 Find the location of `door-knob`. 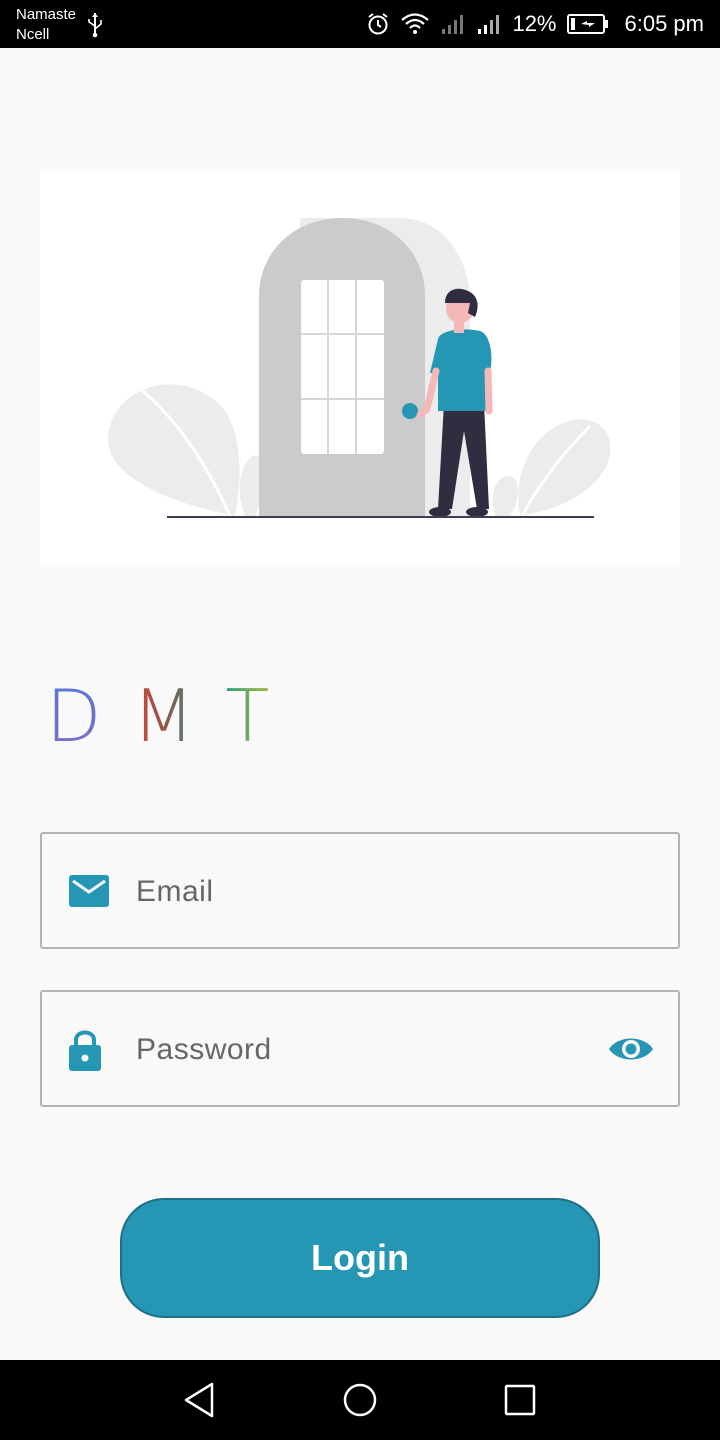

door-knob is located at coordinates (410, 411).